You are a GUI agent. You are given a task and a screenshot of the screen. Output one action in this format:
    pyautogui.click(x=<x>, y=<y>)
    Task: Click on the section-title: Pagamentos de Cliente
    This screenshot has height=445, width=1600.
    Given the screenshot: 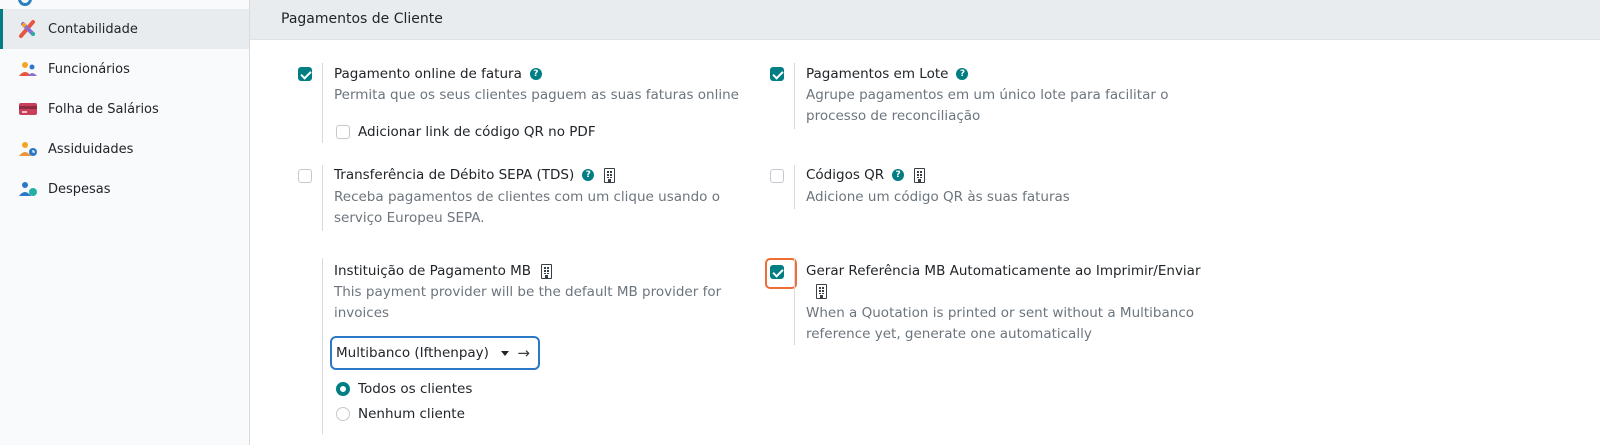 What is the action you would take?
    pyautogui.click(x=362, y=19)
    